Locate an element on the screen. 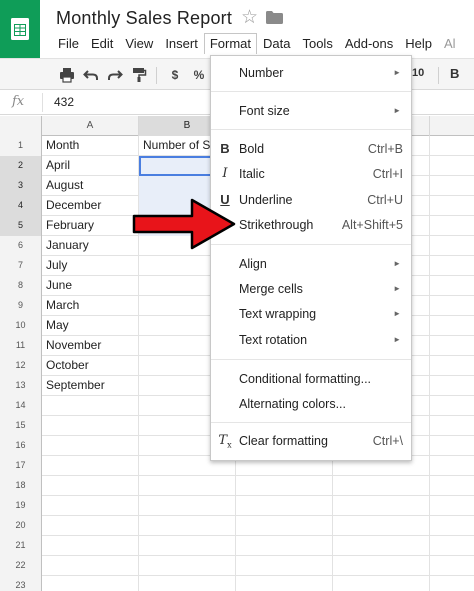 This screenshot has width=474, height=591. row-number: 23 is located at coordinates (21, 583).